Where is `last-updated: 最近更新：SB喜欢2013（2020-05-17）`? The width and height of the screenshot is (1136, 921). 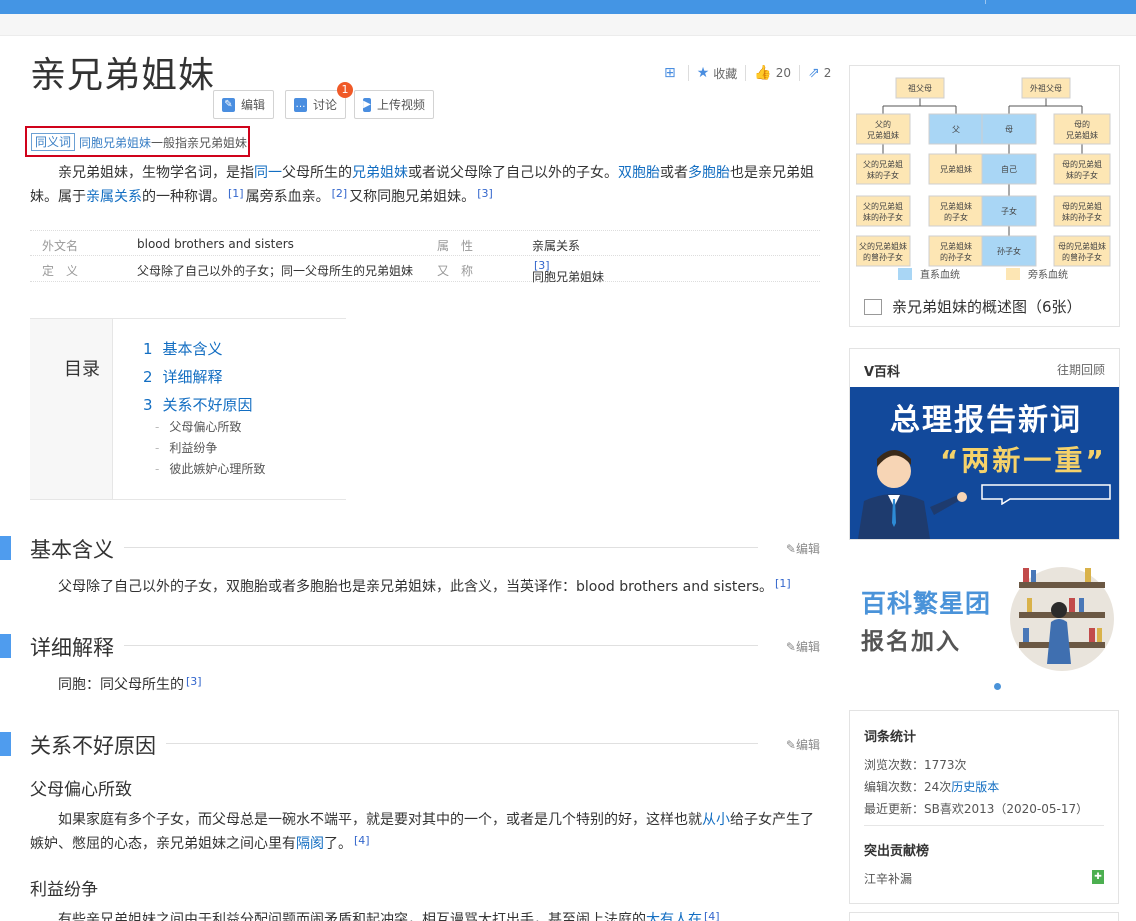
last-updated: 最近更新：SB喜欢2013（2020-05-17） is located at coordinates (976, 809).